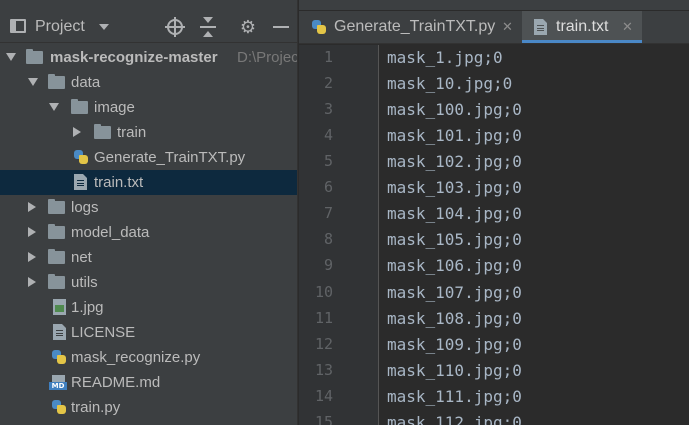 Image resolution: width=689 pixels, height=425 pixels. I want to click on line-number: 12, so click(323, 344).